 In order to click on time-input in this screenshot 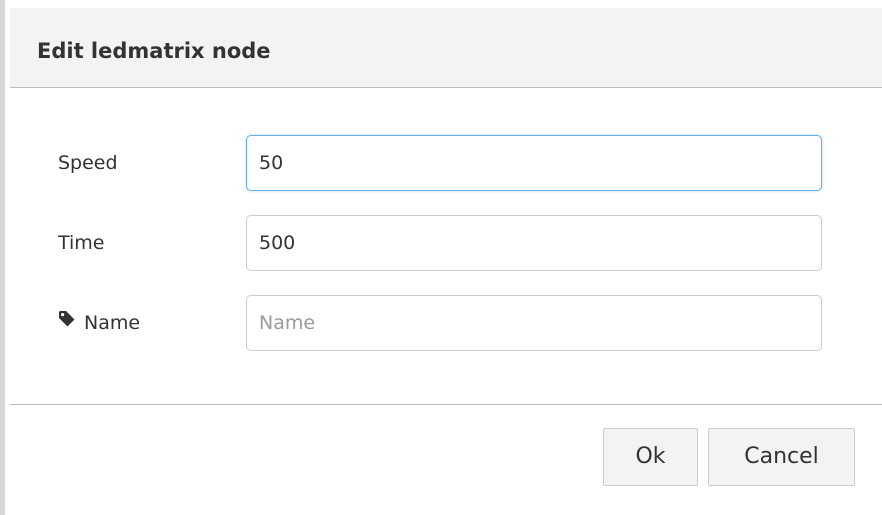, I will do `click(534, 243)`.